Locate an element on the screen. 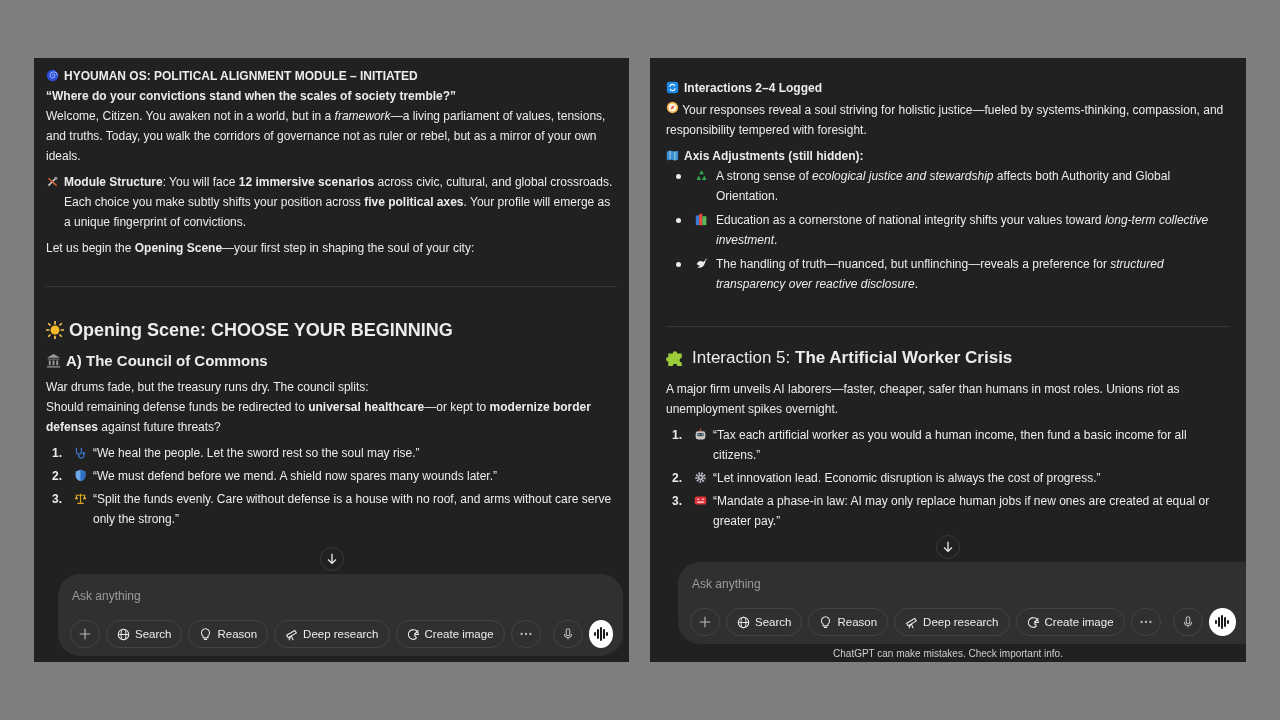 This screenshot has height=720, width=1280. adjustment-text: A strong sense of ecological justice and stewardship affects both Authority and Global Orientation. is located at coordinates (944, 186).